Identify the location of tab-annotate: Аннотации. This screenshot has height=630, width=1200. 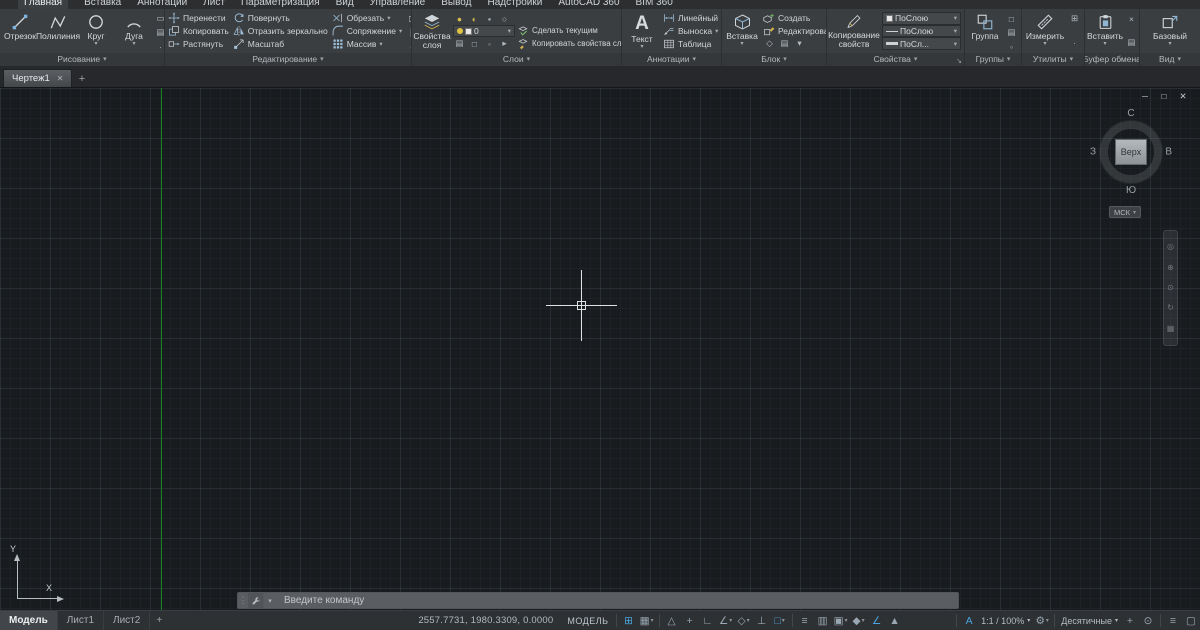
(162, 4).